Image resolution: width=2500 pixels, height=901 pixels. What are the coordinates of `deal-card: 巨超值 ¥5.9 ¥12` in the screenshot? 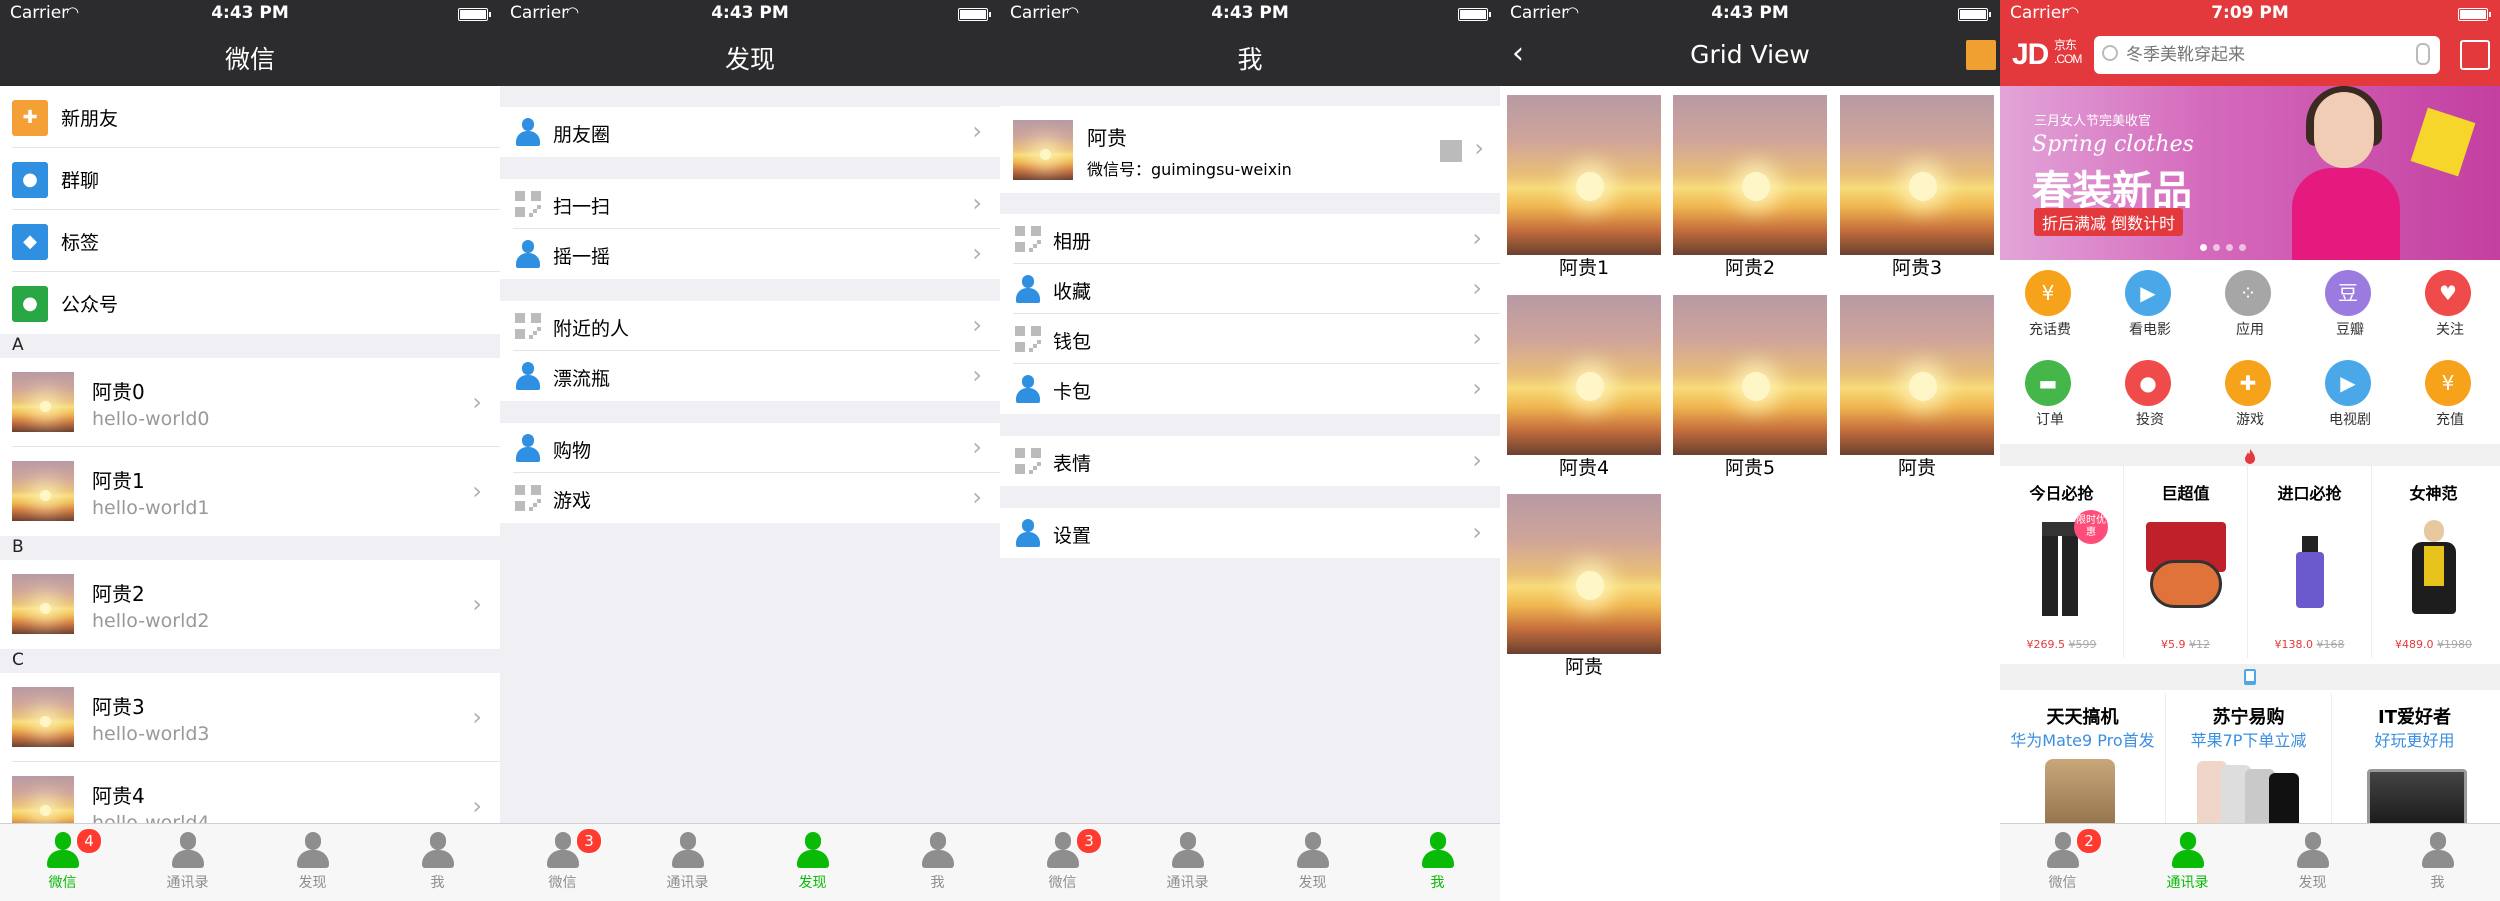 It's located at (2186, 562).